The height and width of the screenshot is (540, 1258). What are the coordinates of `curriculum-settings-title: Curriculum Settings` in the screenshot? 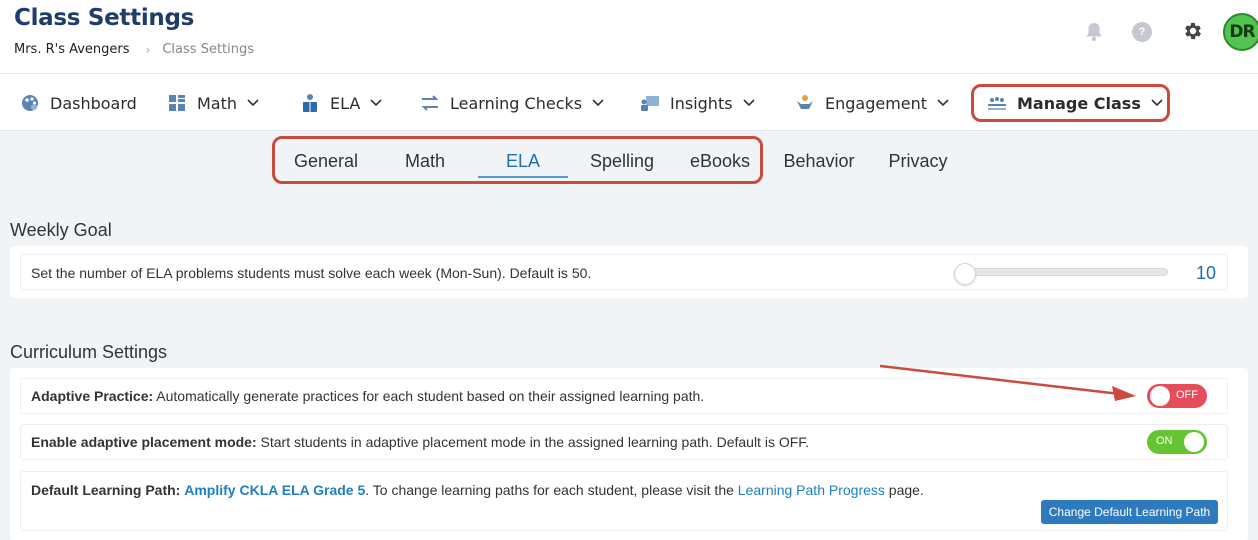 It's located at (89, 352).